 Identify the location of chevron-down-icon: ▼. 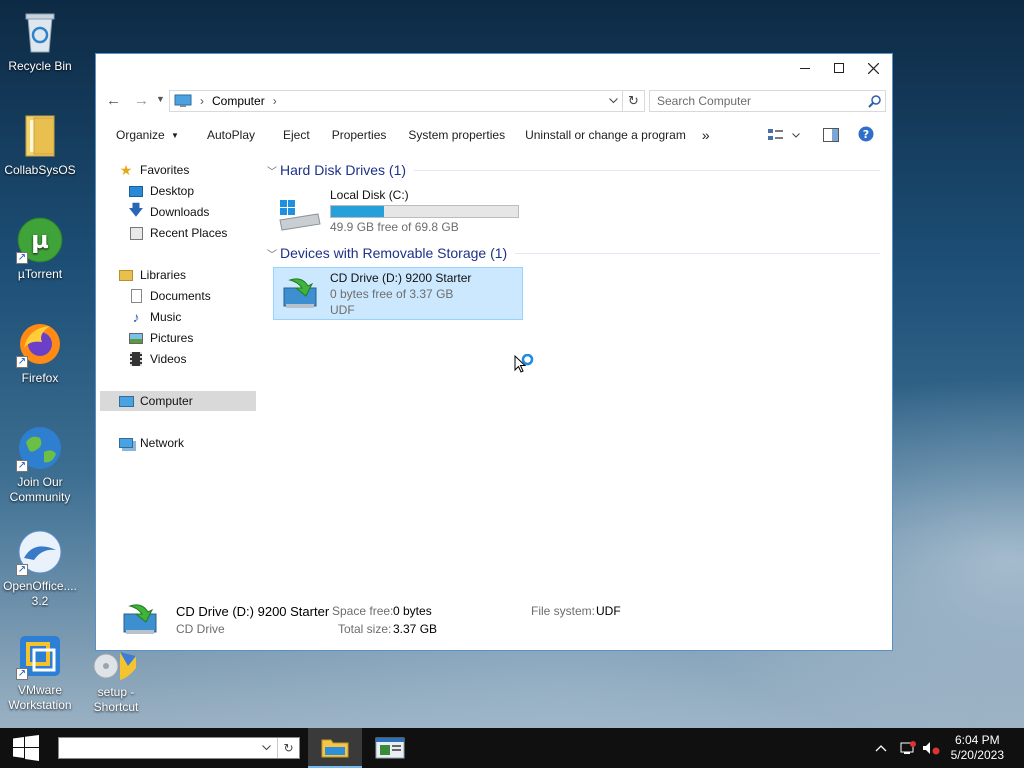
(175, 135).